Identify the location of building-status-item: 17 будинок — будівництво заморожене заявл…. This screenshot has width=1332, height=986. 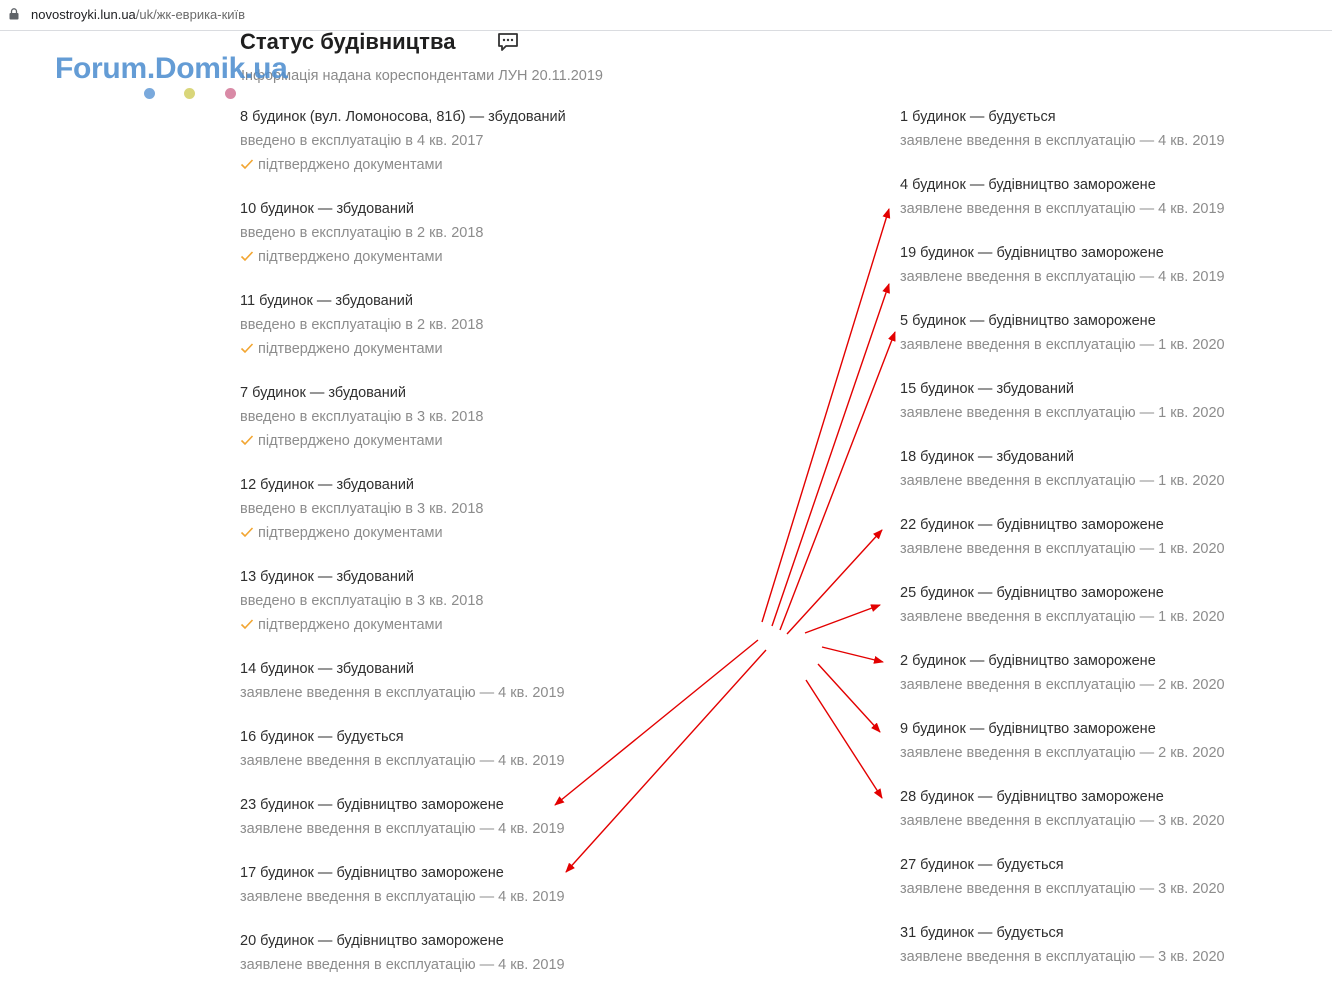
(402, 885).